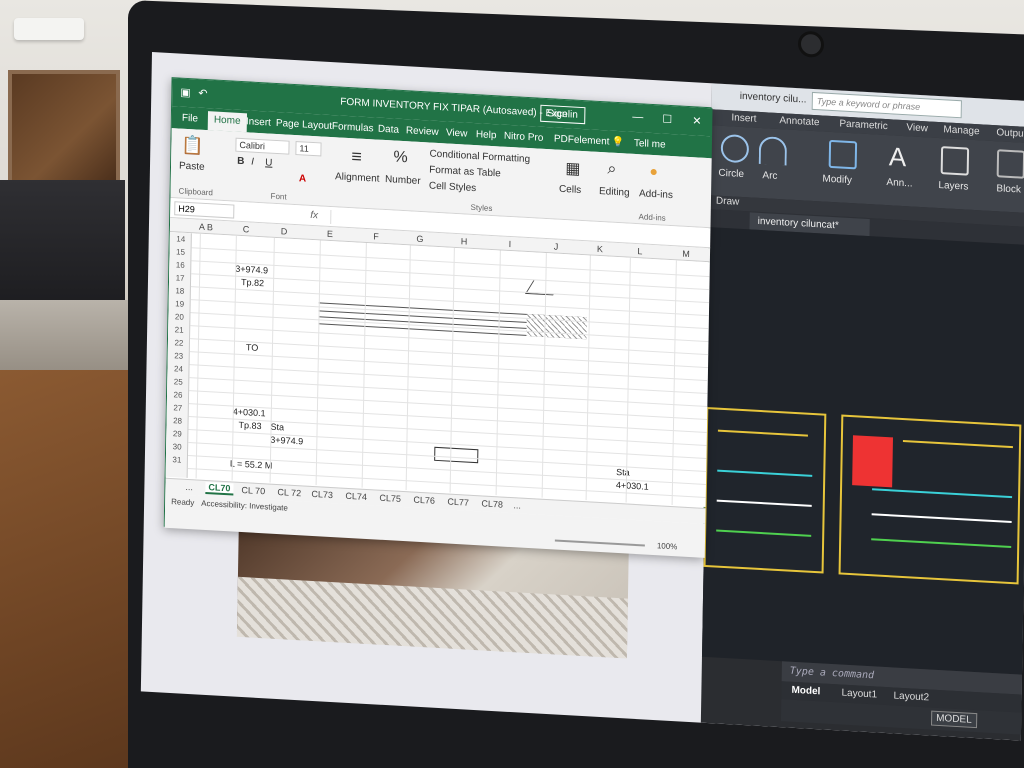 Image resolution: width=1024 pixels, height=768 pixels. Describe the element at coordinates (185, 93) in the screenshot. I see `save-icon: ▣` at that location.